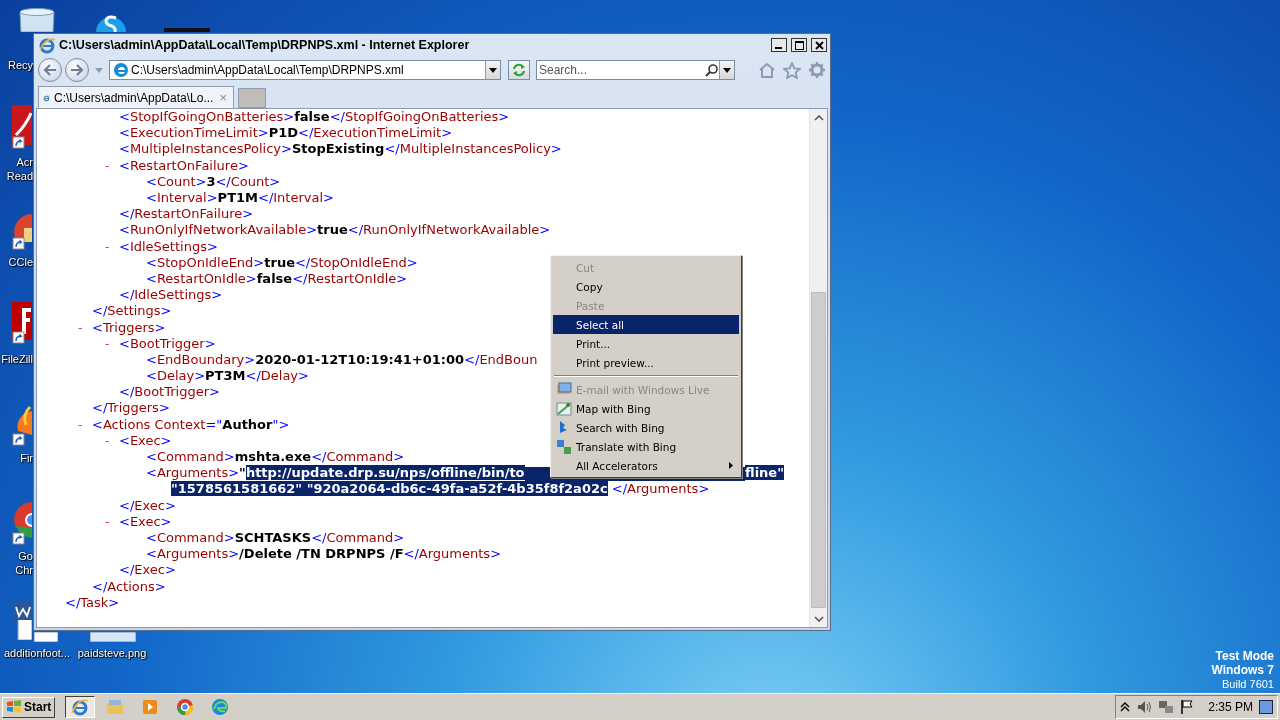  I want to click on forward-button, so click(77, 70).